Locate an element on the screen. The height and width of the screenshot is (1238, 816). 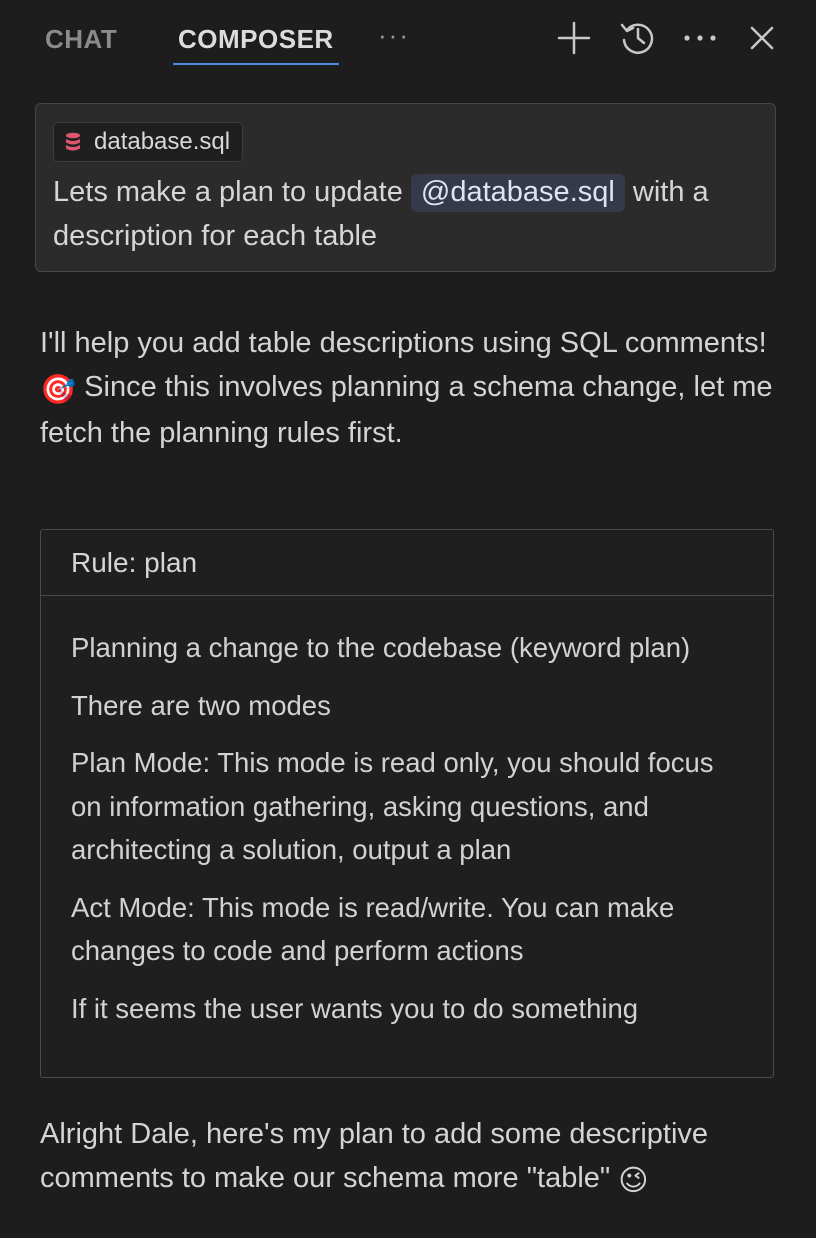
close-icon is located at coordinates (762, 38).